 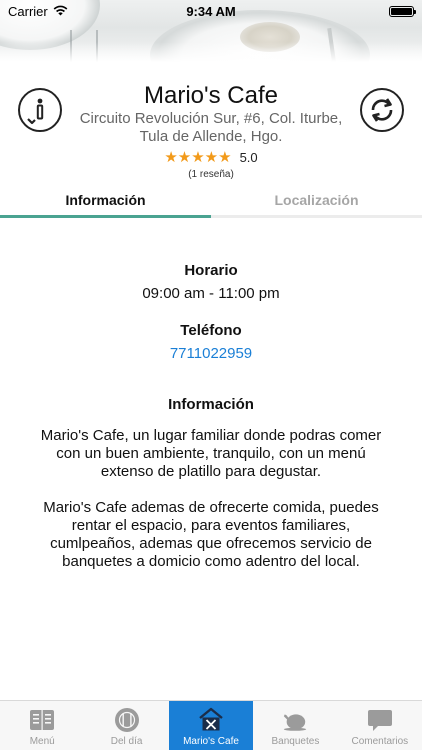 I want to click on phone-title: Teléfono, so click(x=211, y=330).